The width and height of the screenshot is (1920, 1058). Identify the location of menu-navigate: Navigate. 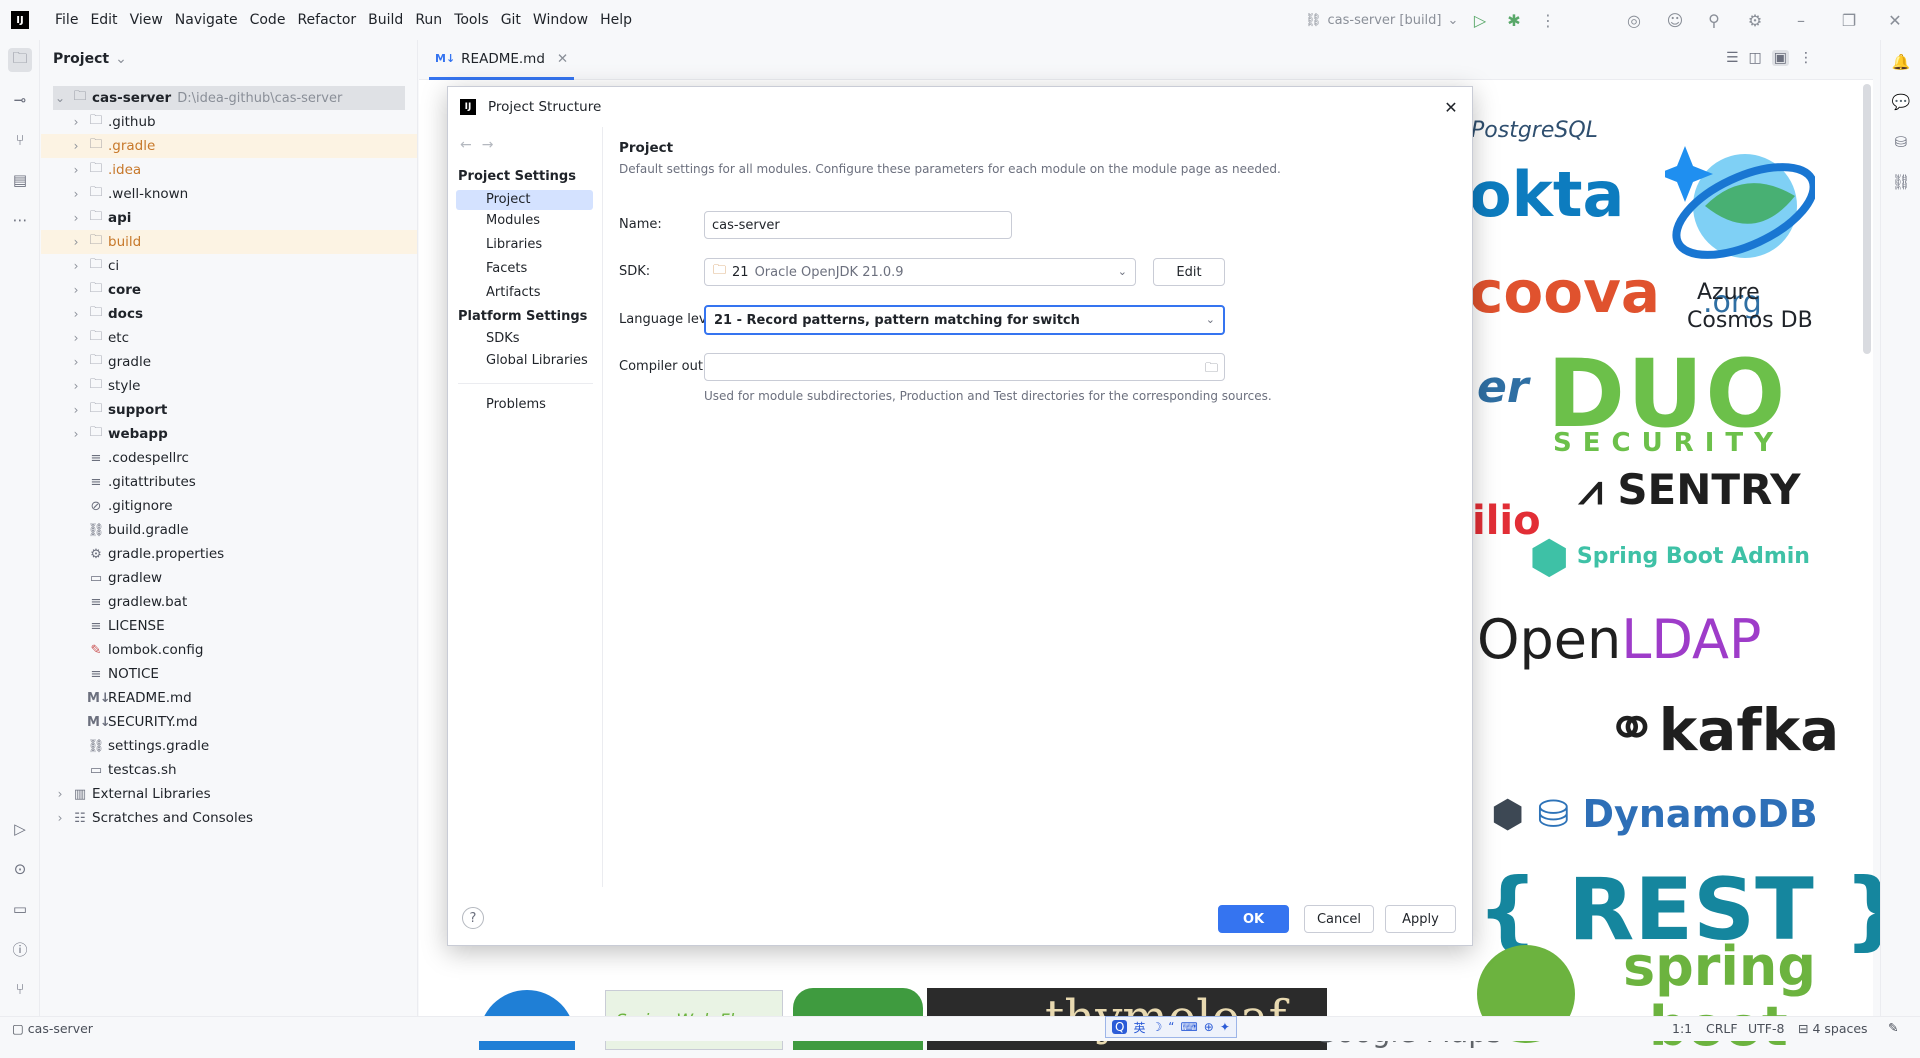
(206, 20).